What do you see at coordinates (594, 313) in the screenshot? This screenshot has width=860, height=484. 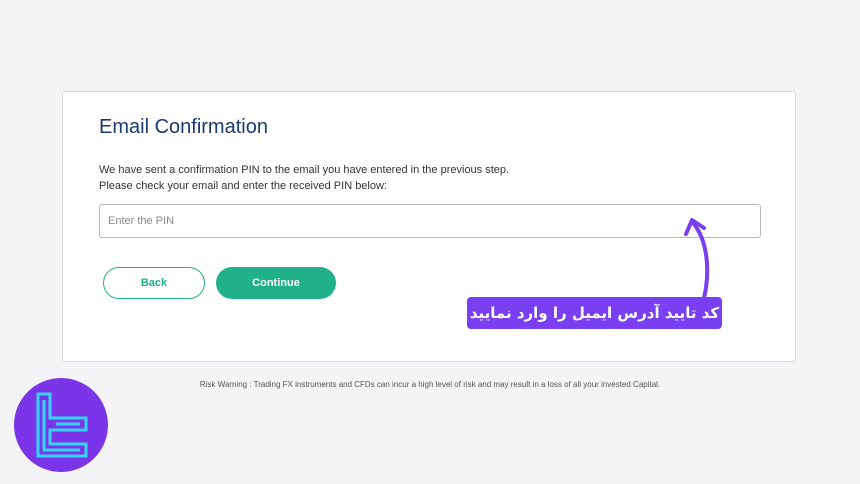 I see `annotation-label: کد تایید آدرس ایمیل را وارد نمایید` at bounding box center [594, 313].